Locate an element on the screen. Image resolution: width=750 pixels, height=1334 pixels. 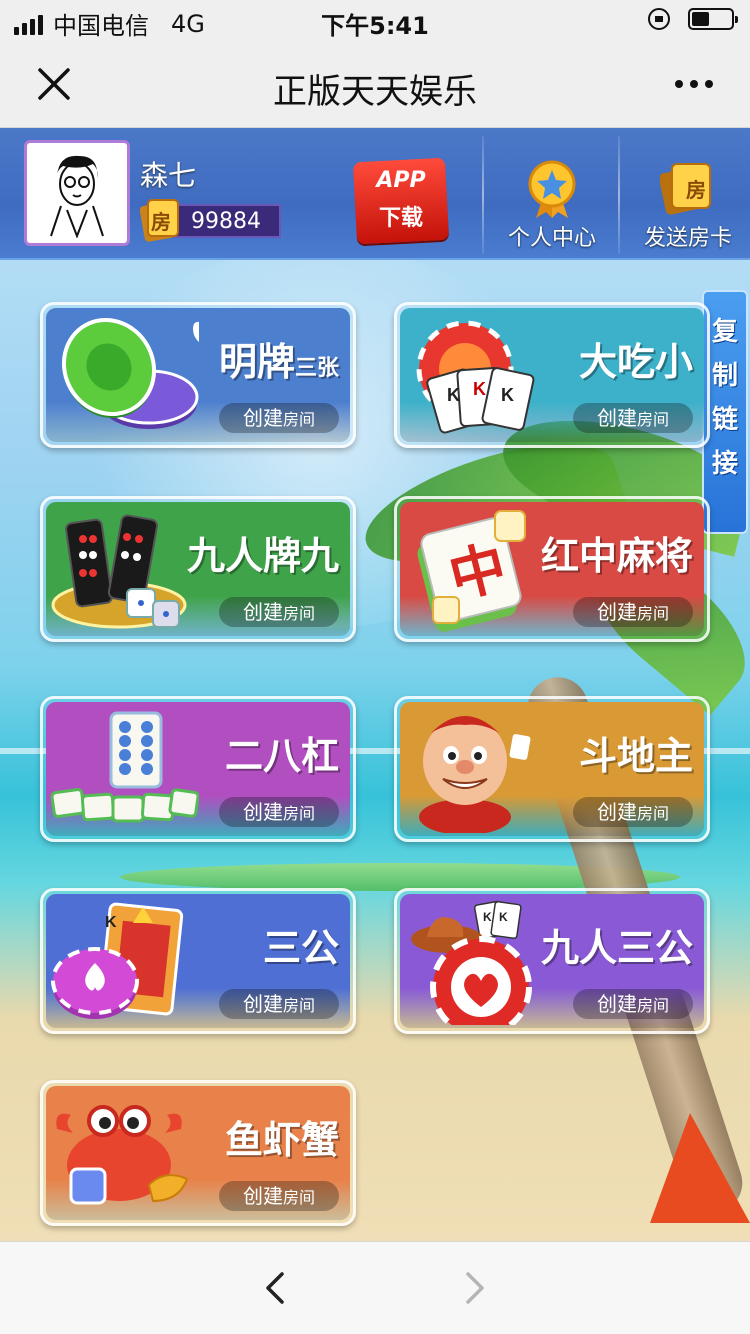
game-card-jiuren-paijiu: 九人牌九 创建房间 is located at coordinates (198, 569).